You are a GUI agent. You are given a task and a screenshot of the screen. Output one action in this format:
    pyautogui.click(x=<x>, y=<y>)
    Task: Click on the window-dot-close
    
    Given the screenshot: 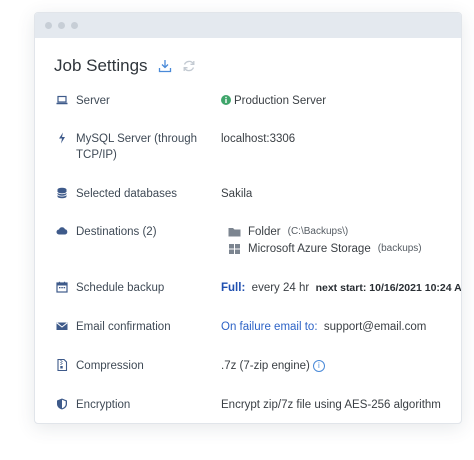 What is the action you would take?
    pyautogui.click(x=48, y=25)
    